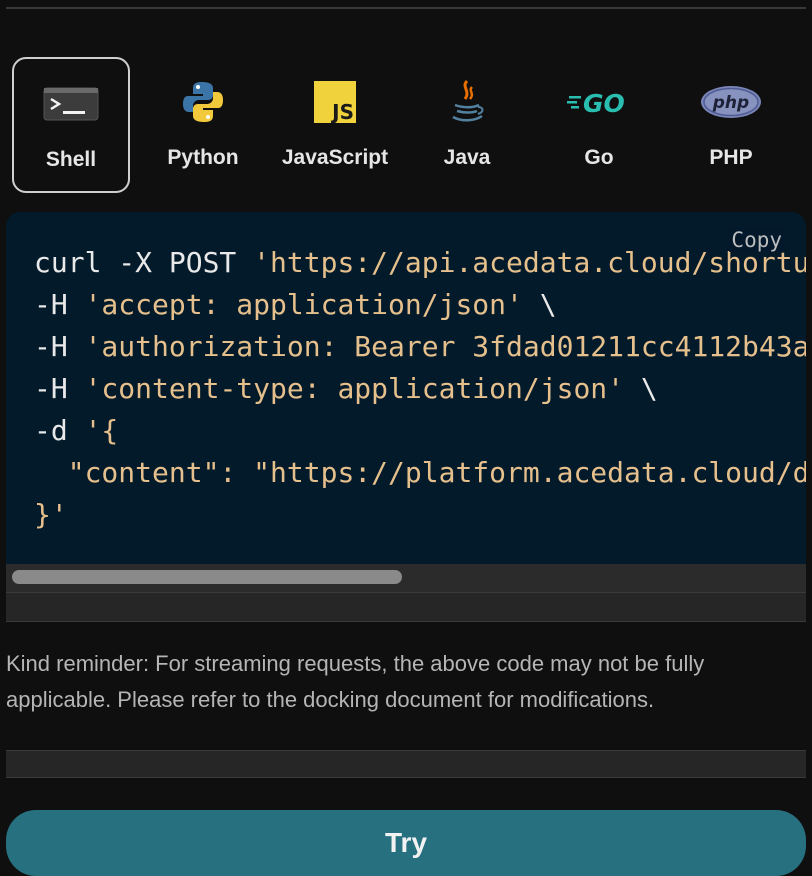 The width and height of the screenshot is (812, 876). Describe the element at coordinates (731, 157) in the screenshot. I see `tab-label: PHP` at that location.